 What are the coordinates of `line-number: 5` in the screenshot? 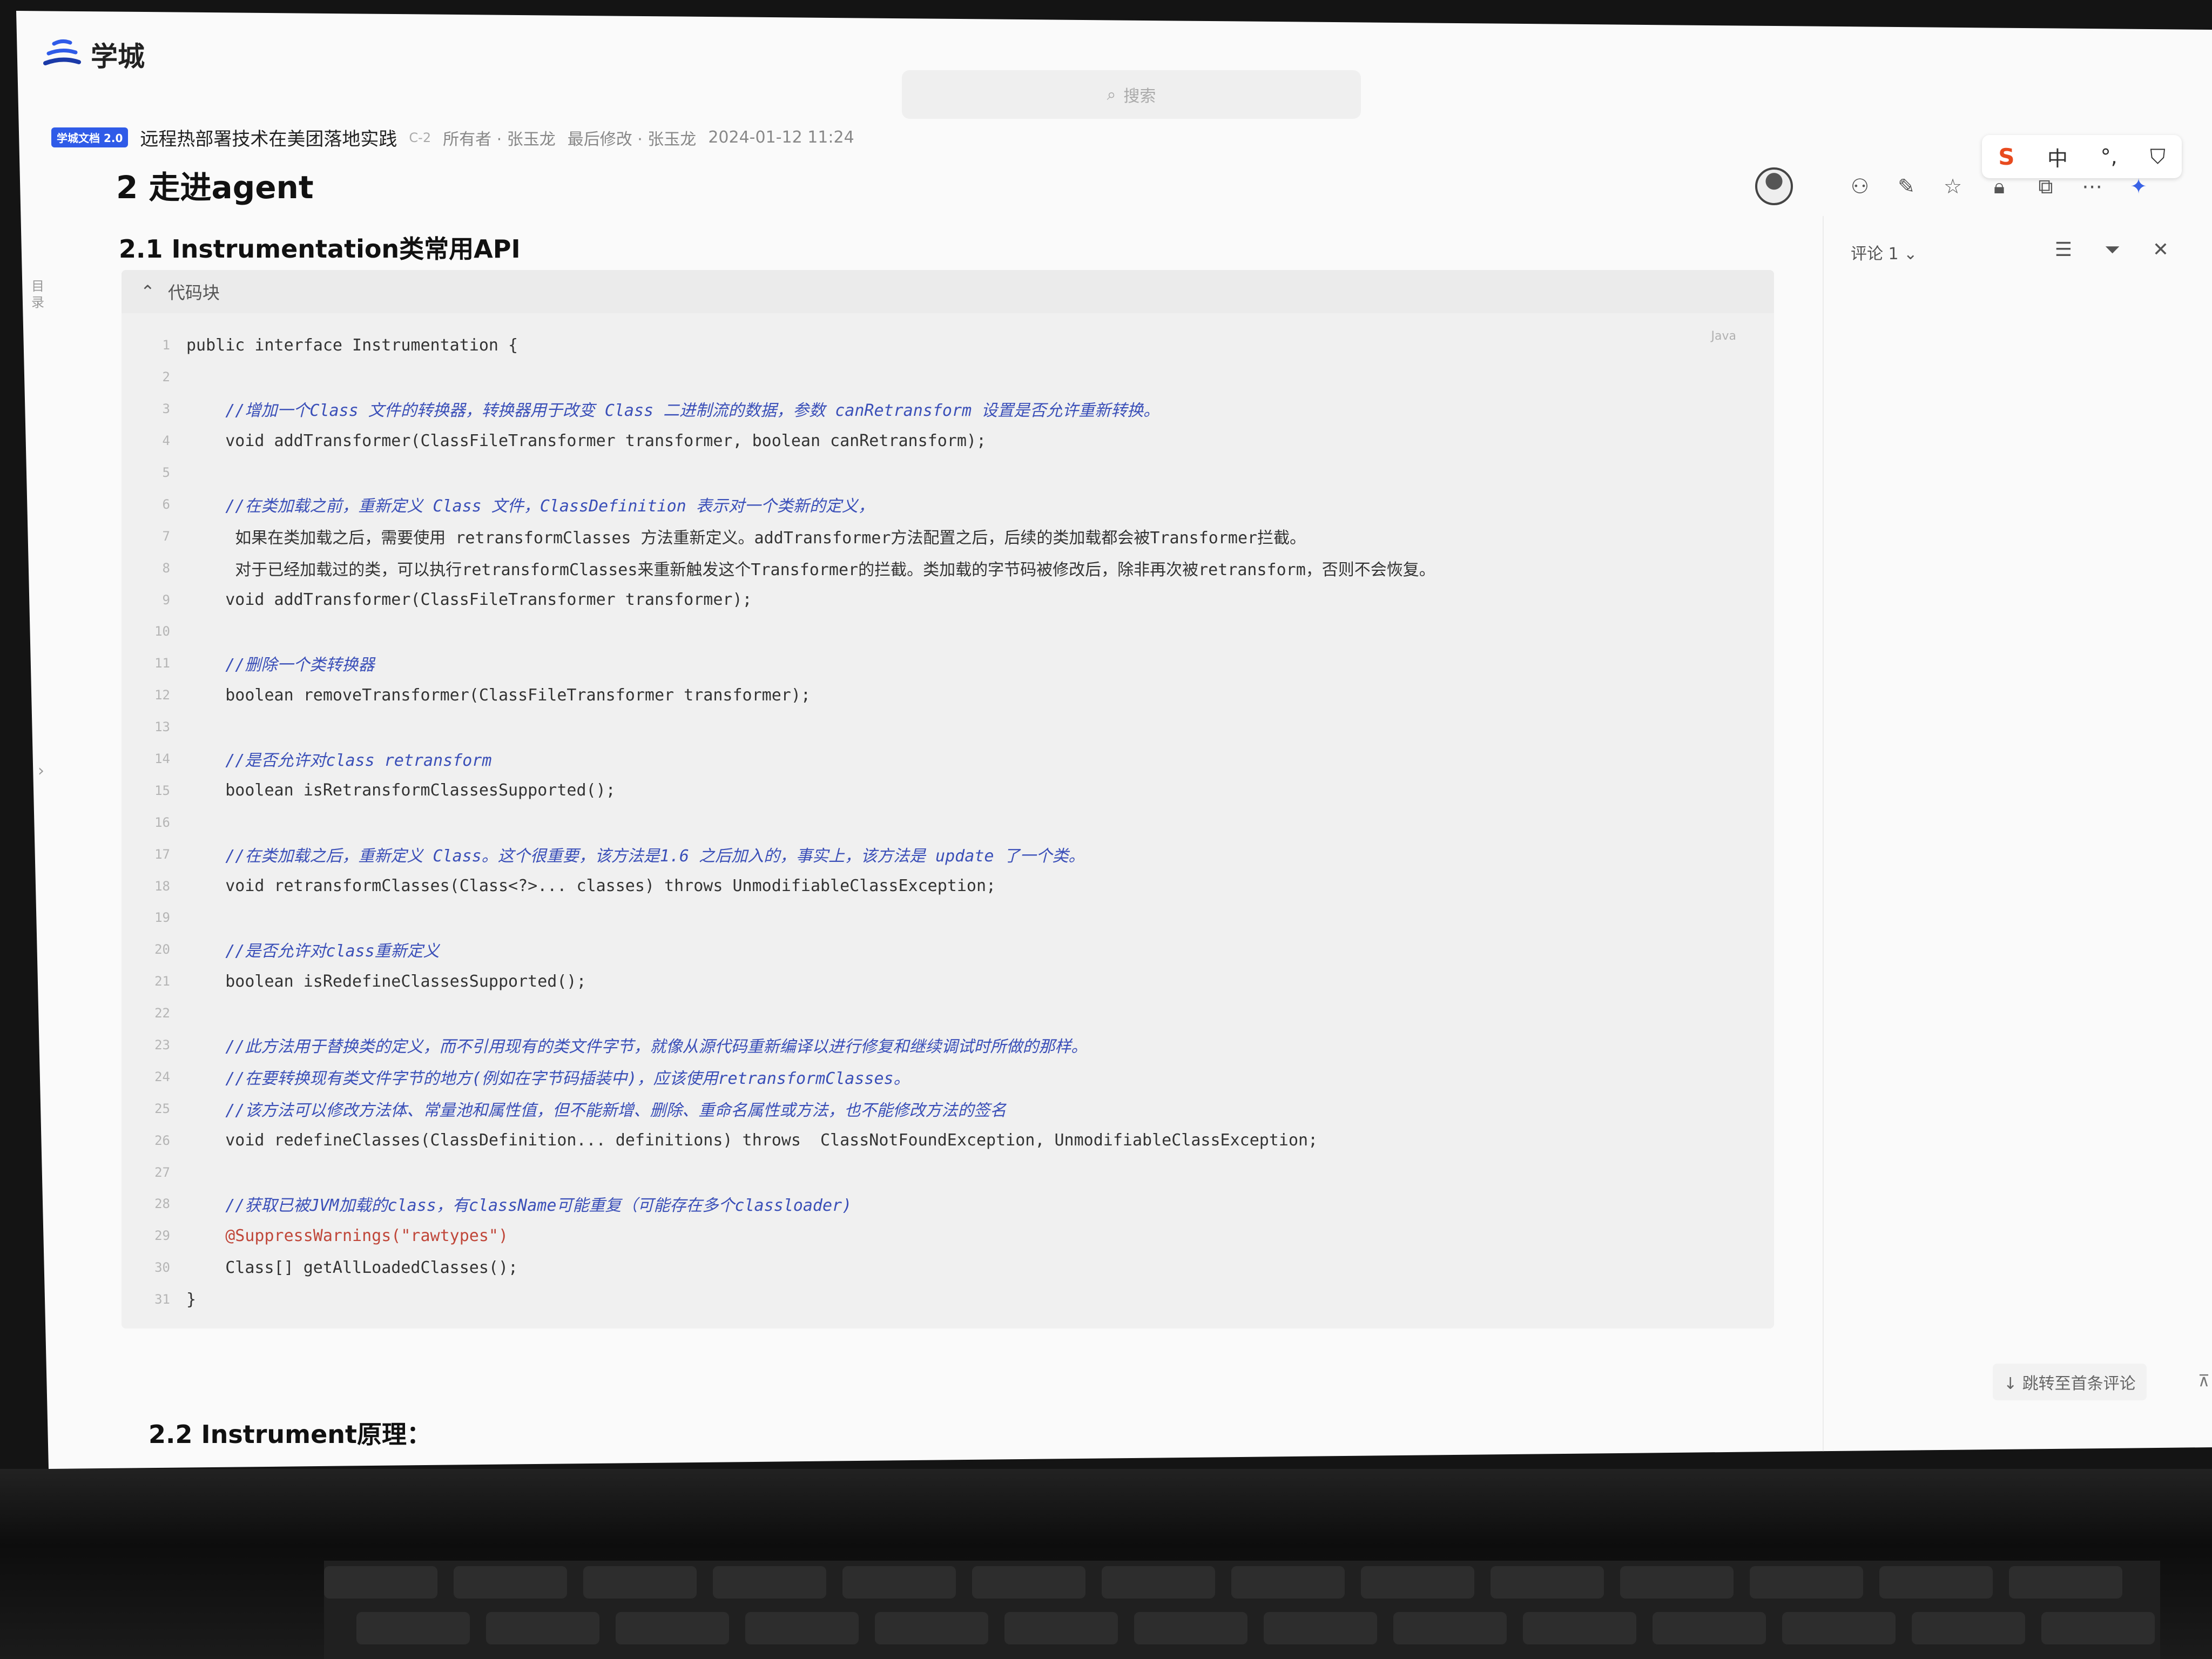 It's located at (166, 472).